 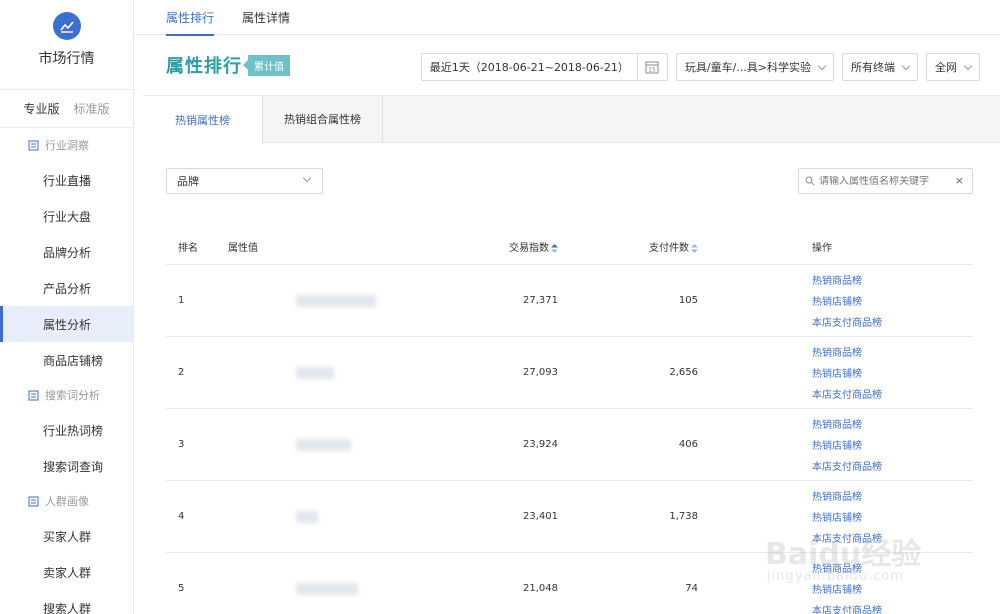 What do you see at coordinates (66, 324) in the screenshot?
I see `sidebar-item-attribute-analysis: 属性分析` at bounding box center [66, 324].